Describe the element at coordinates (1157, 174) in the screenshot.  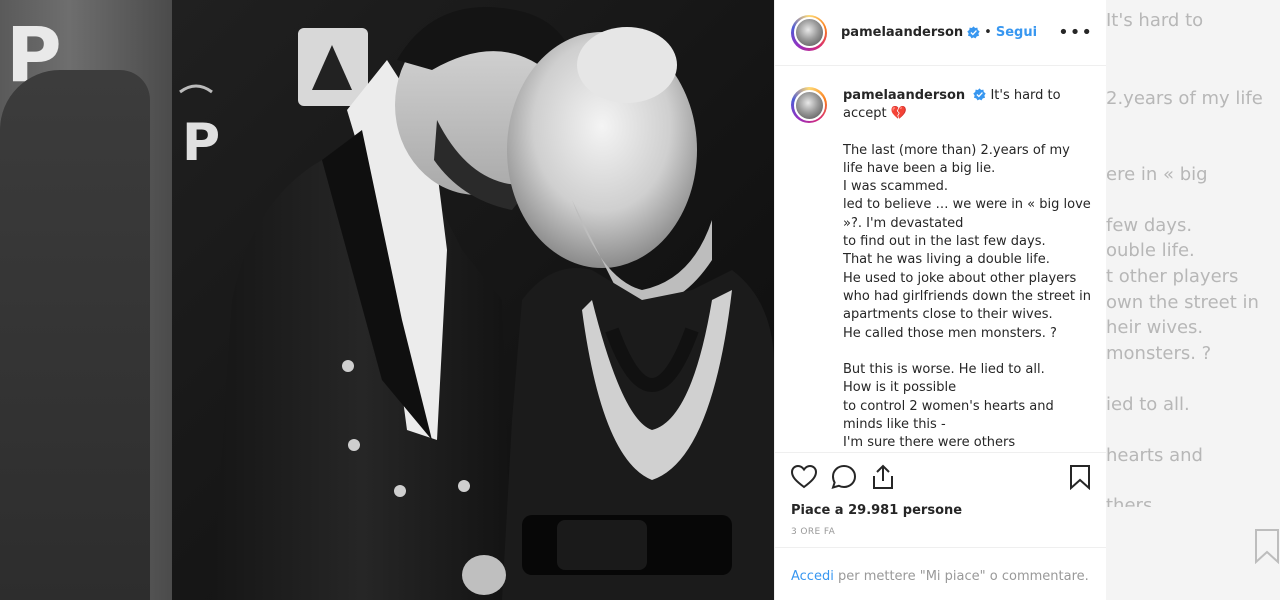
I see `background-caption-line: ere in « big` at that location.